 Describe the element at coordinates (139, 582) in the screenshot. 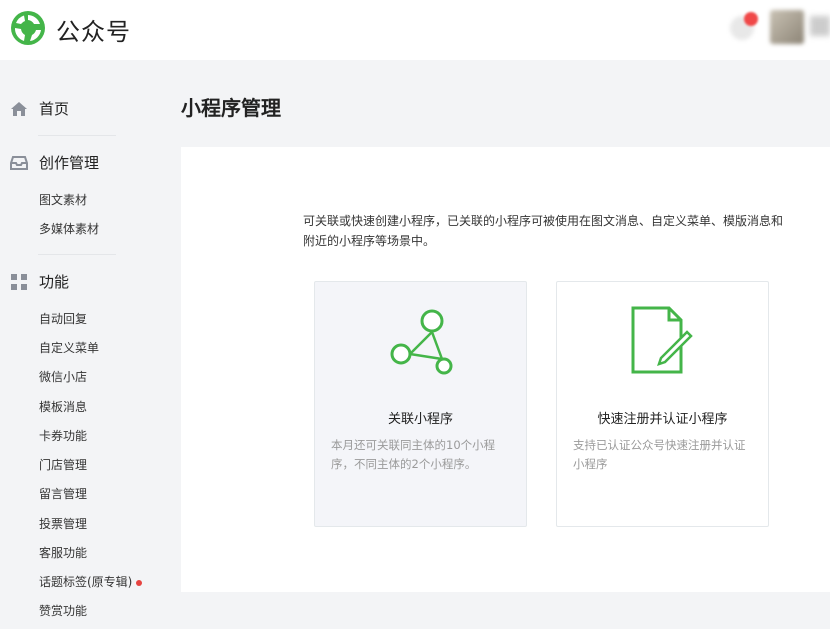

I see `new-badge` at that location.